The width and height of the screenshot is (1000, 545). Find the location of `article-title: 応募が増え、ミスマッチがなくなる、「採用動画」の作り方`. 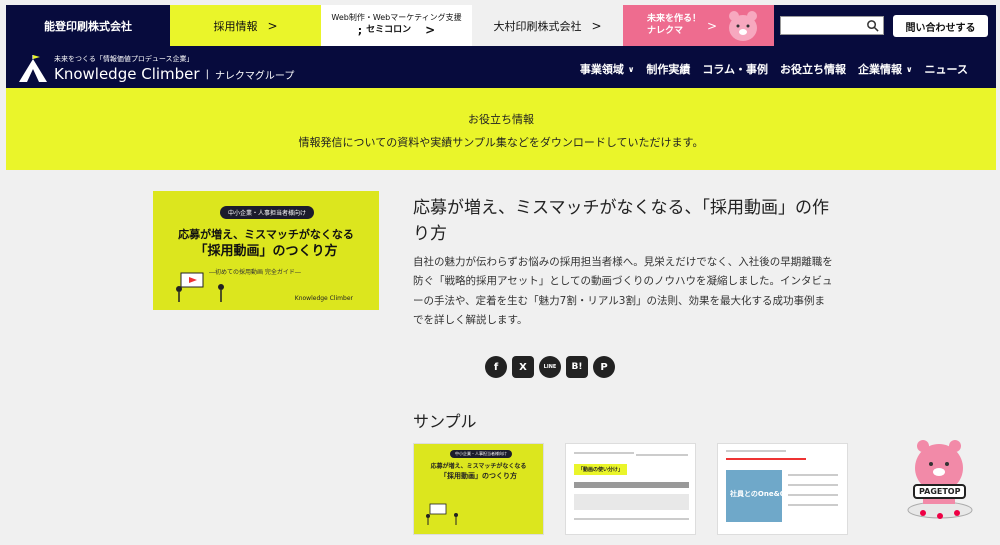

article-title: 応募が増え、ミスマッチがなくなる、「採用動画」の作り方 is located at coordinates (621, 221).